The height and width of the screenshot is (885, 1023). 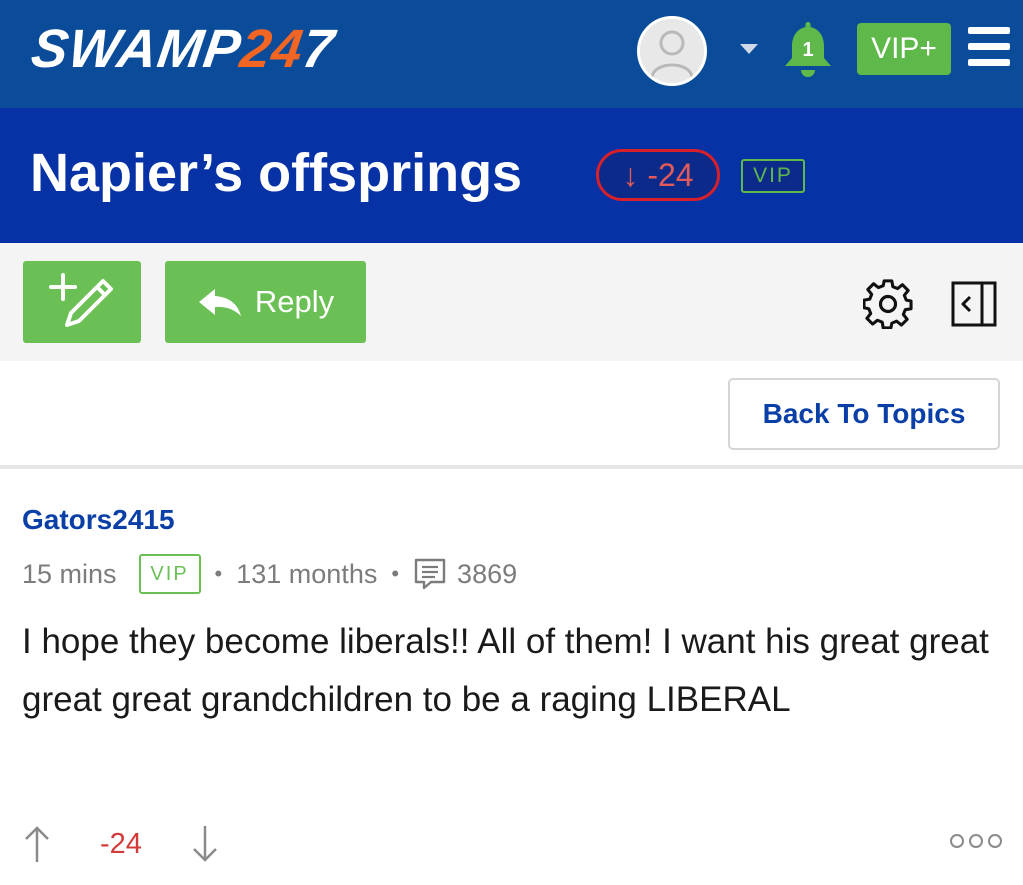 I want to click on notification-count: 1, so click(x=807, y=50).